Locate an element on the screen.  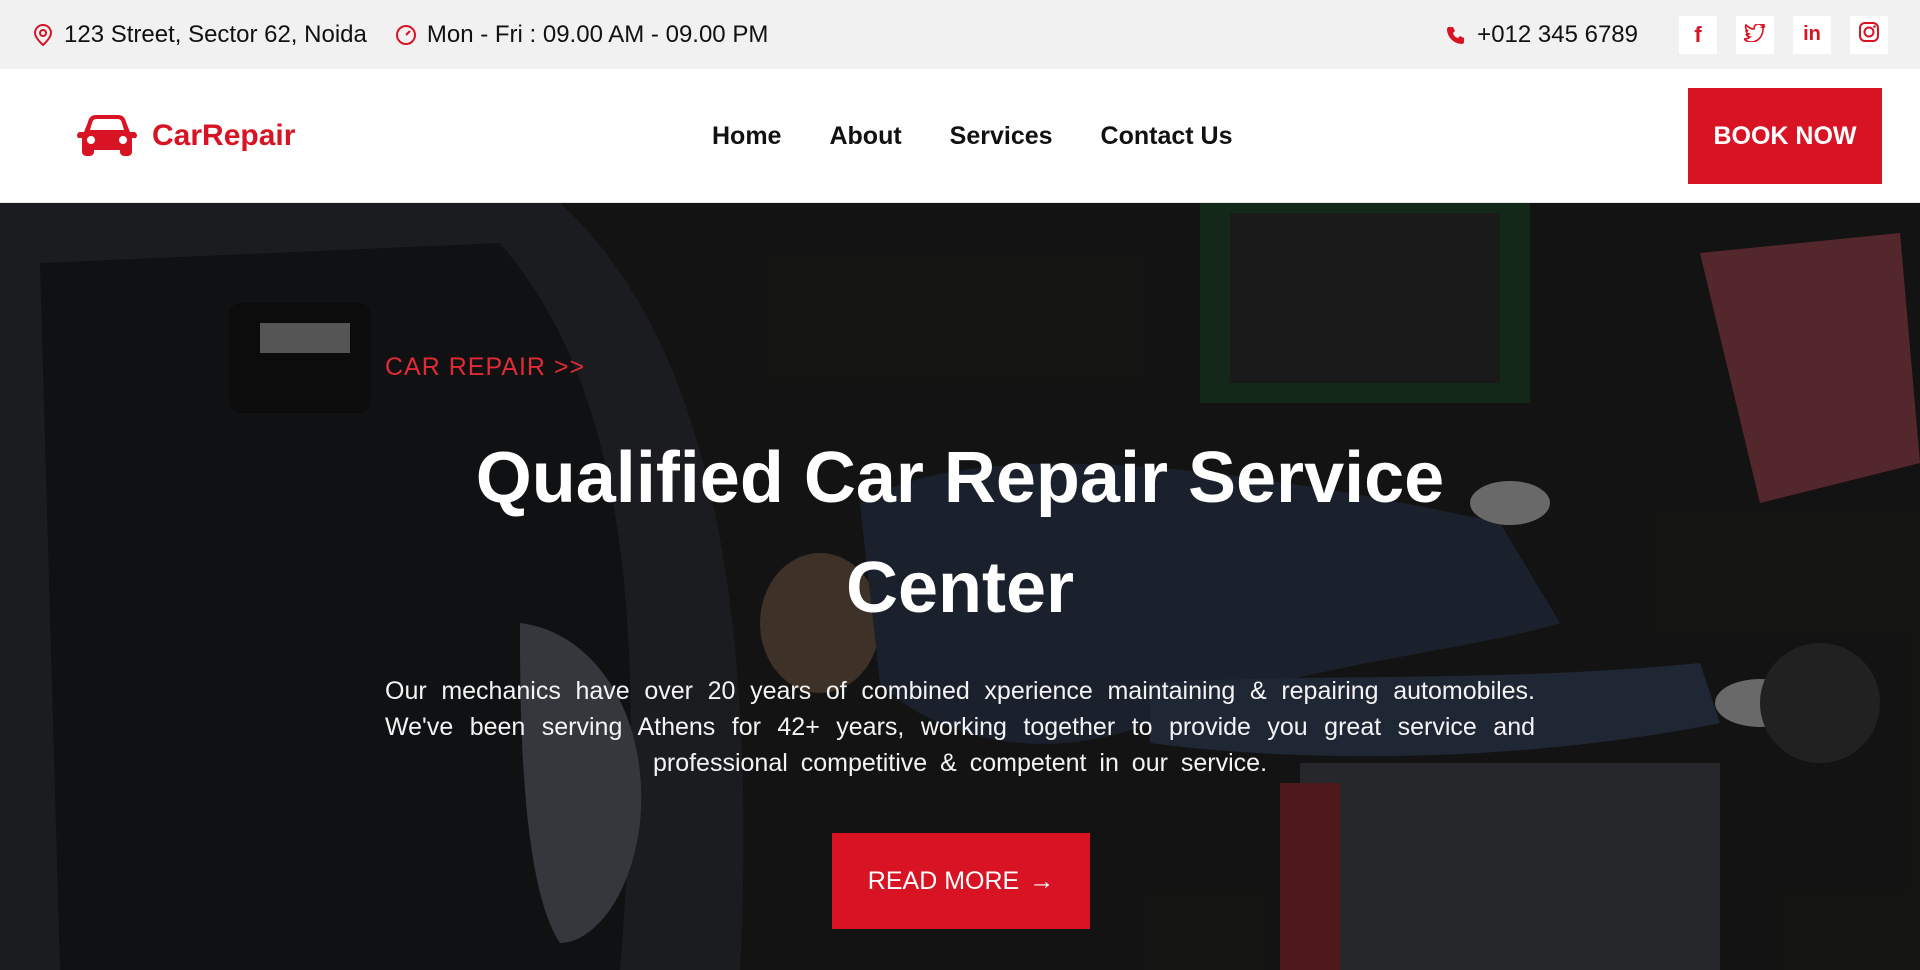
address-text: 123 Street, Sector 62, Noida is located at coordinates (215, 34).